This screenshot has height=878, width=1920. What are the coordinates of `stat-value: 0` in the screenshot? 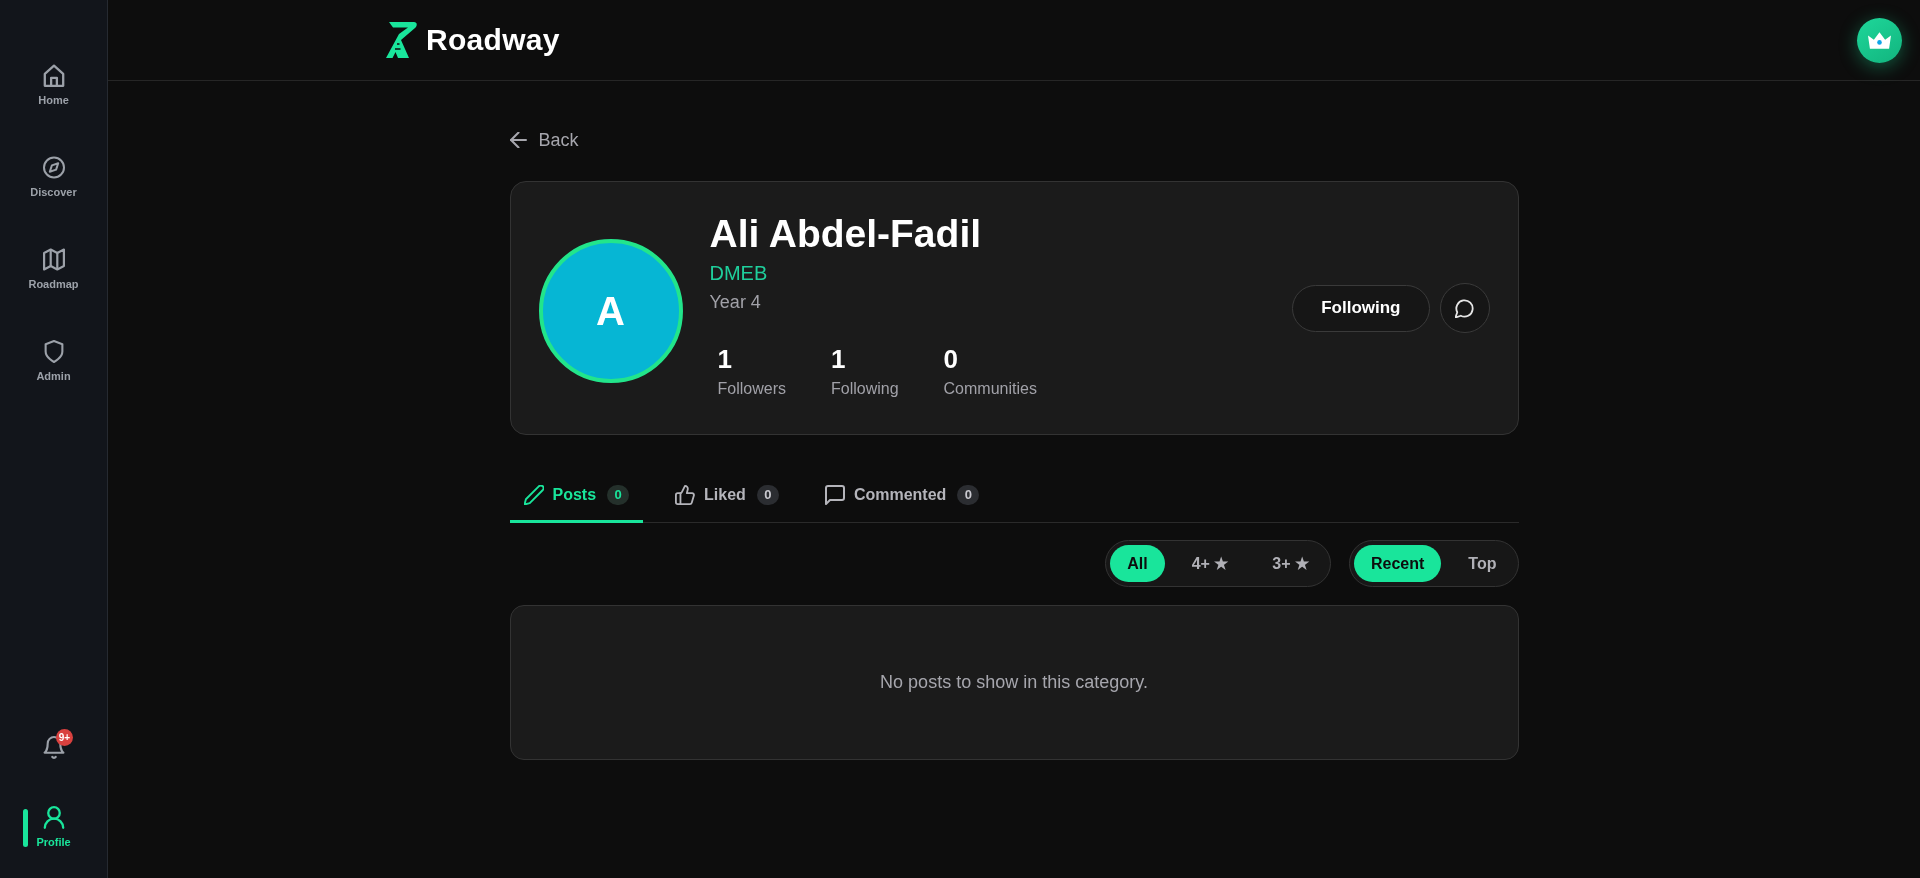 It's located at (951, 358).